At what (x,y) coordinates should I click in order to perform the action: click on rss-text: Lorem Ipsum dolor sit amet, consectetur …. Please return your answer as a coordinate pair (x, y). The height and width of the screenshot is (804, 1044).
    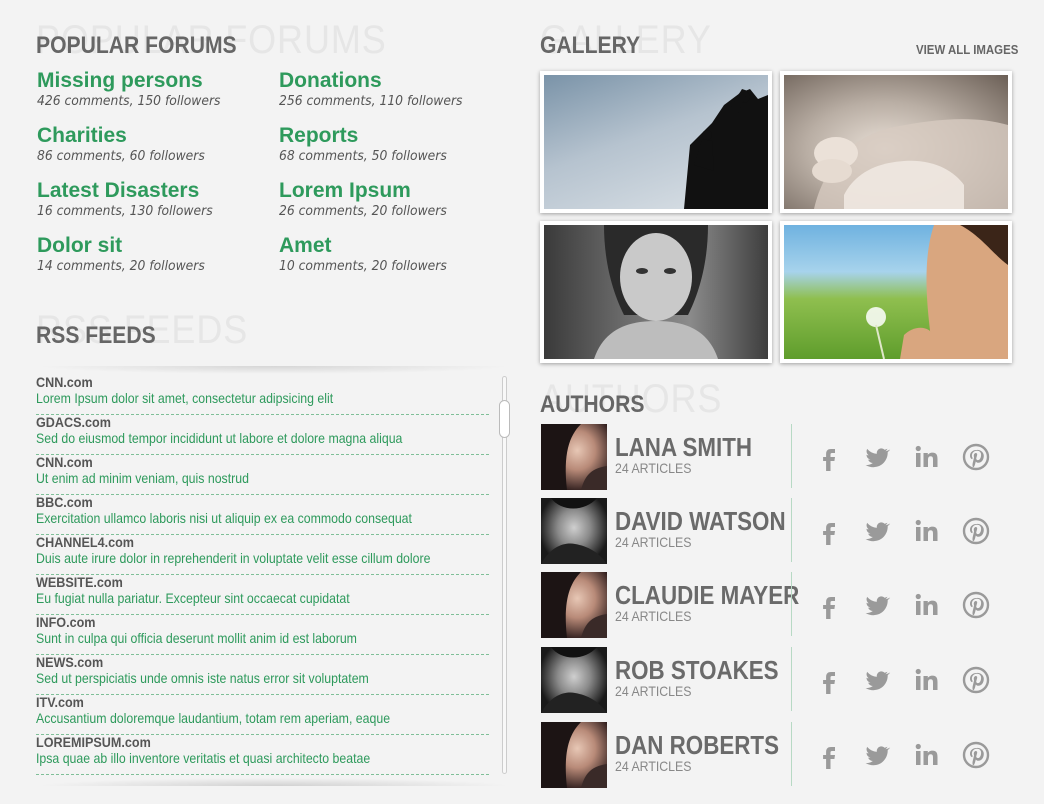
    Looking at the image, I should click on (235, 398).